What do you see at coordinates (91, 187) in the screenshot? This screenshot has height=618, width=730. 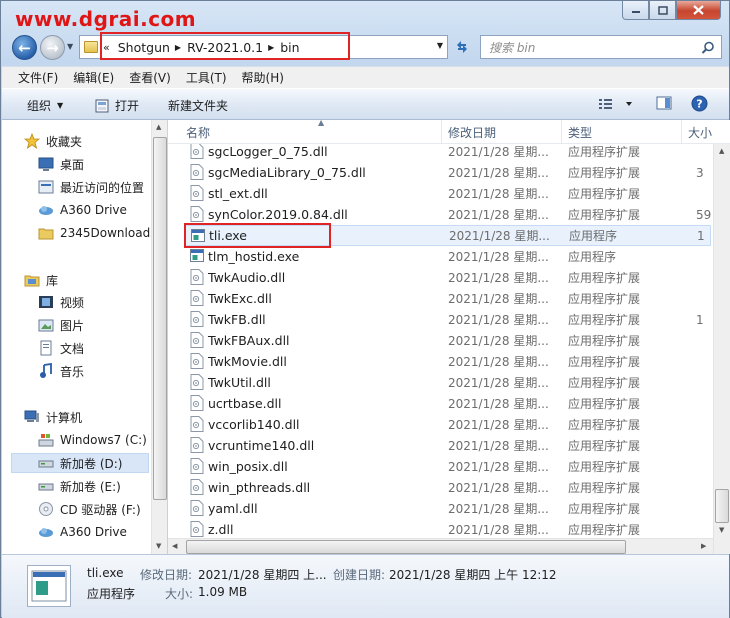 I see `nav-recent: 最近访问的位置` at bounding box center [91, 187].